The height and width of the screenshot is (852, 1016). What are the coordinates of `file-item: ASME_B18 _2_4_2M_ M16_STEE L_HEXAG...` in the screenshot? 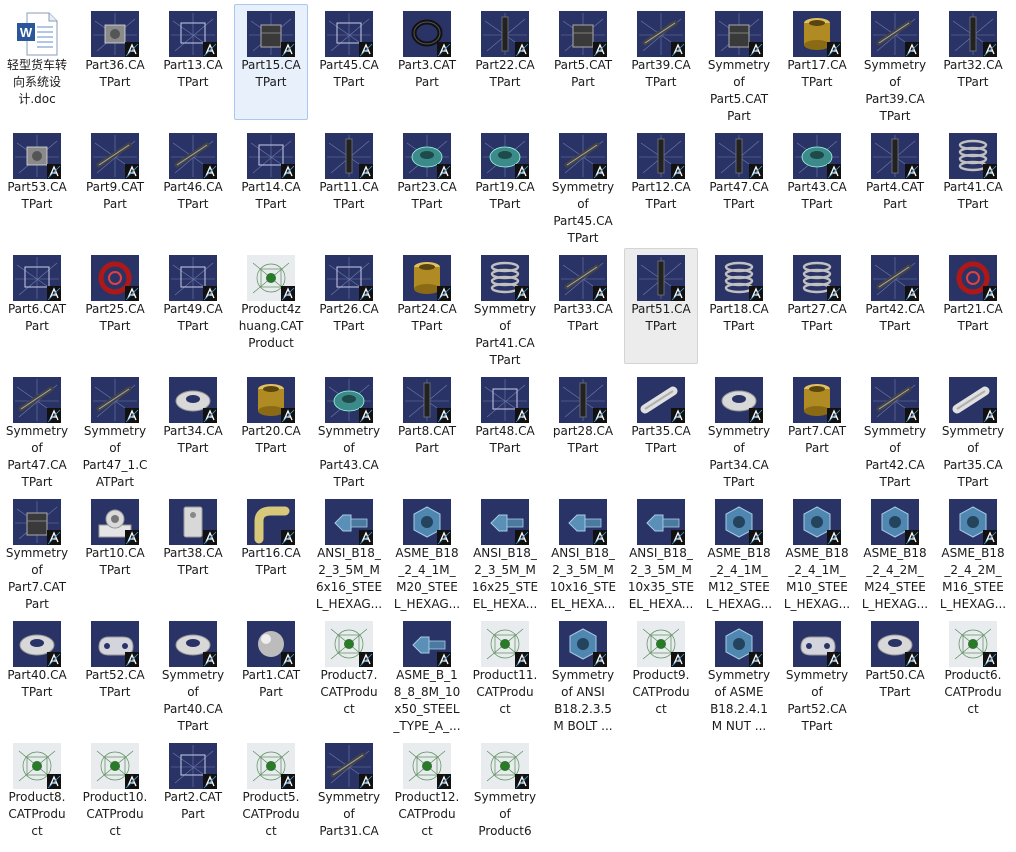 It's located at (973, 551).